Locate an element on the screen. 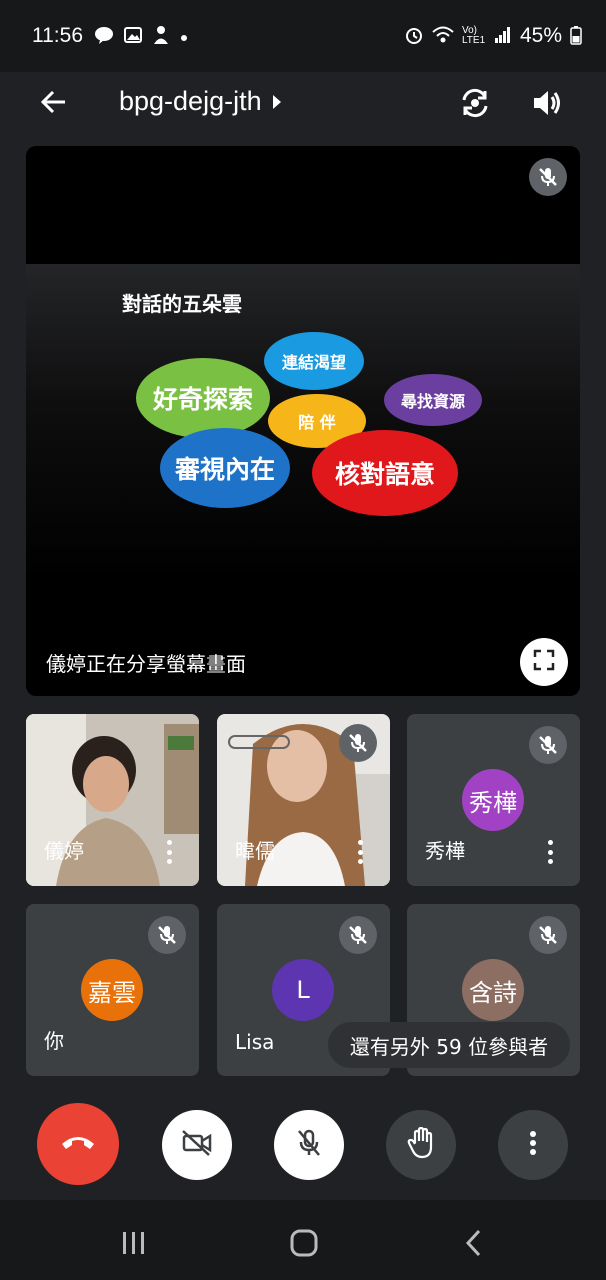  notification-icons is located at coordinates (141, 37).